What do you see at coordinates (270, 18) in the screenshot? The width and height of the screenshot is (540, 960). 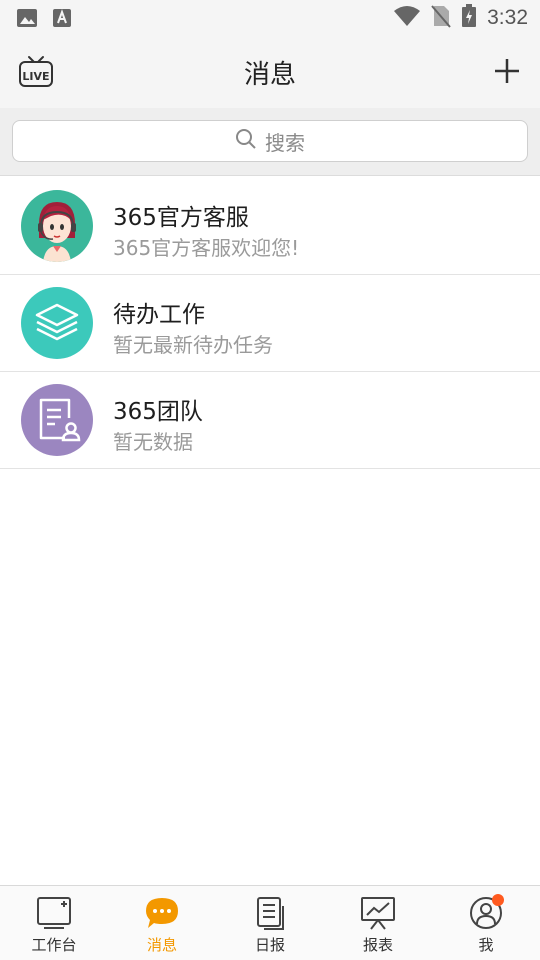 I see `status-bar: 3:32` at bounding box center [270, 18].